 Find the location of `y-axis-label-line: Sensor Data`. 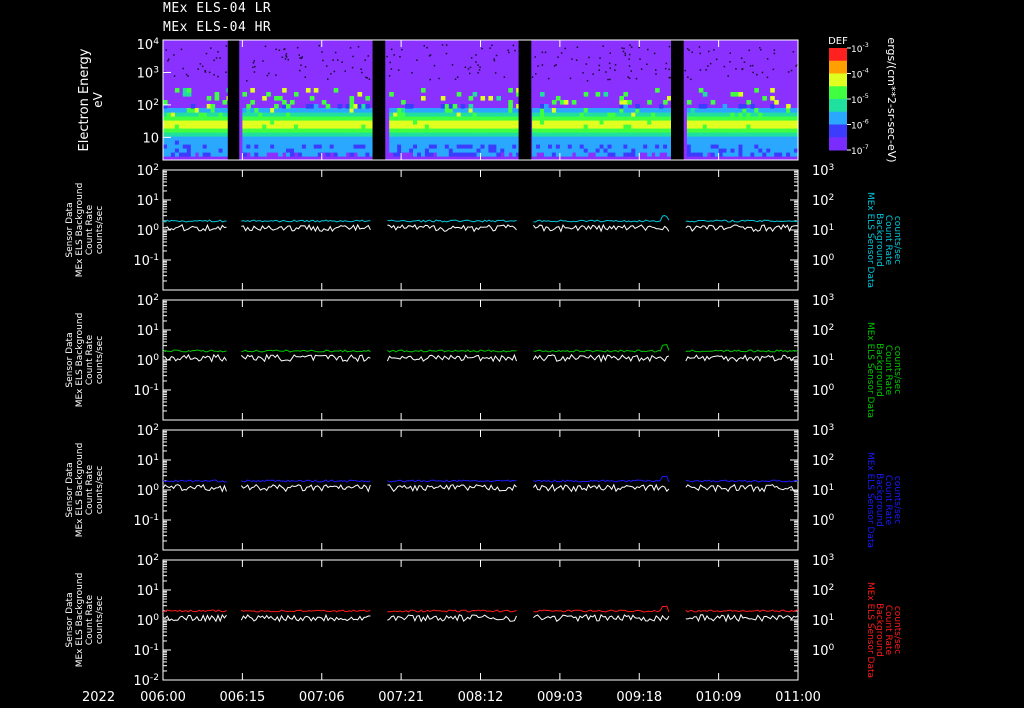

y-axis-label-line: Sensor Data is located at coordinates (70, 489).